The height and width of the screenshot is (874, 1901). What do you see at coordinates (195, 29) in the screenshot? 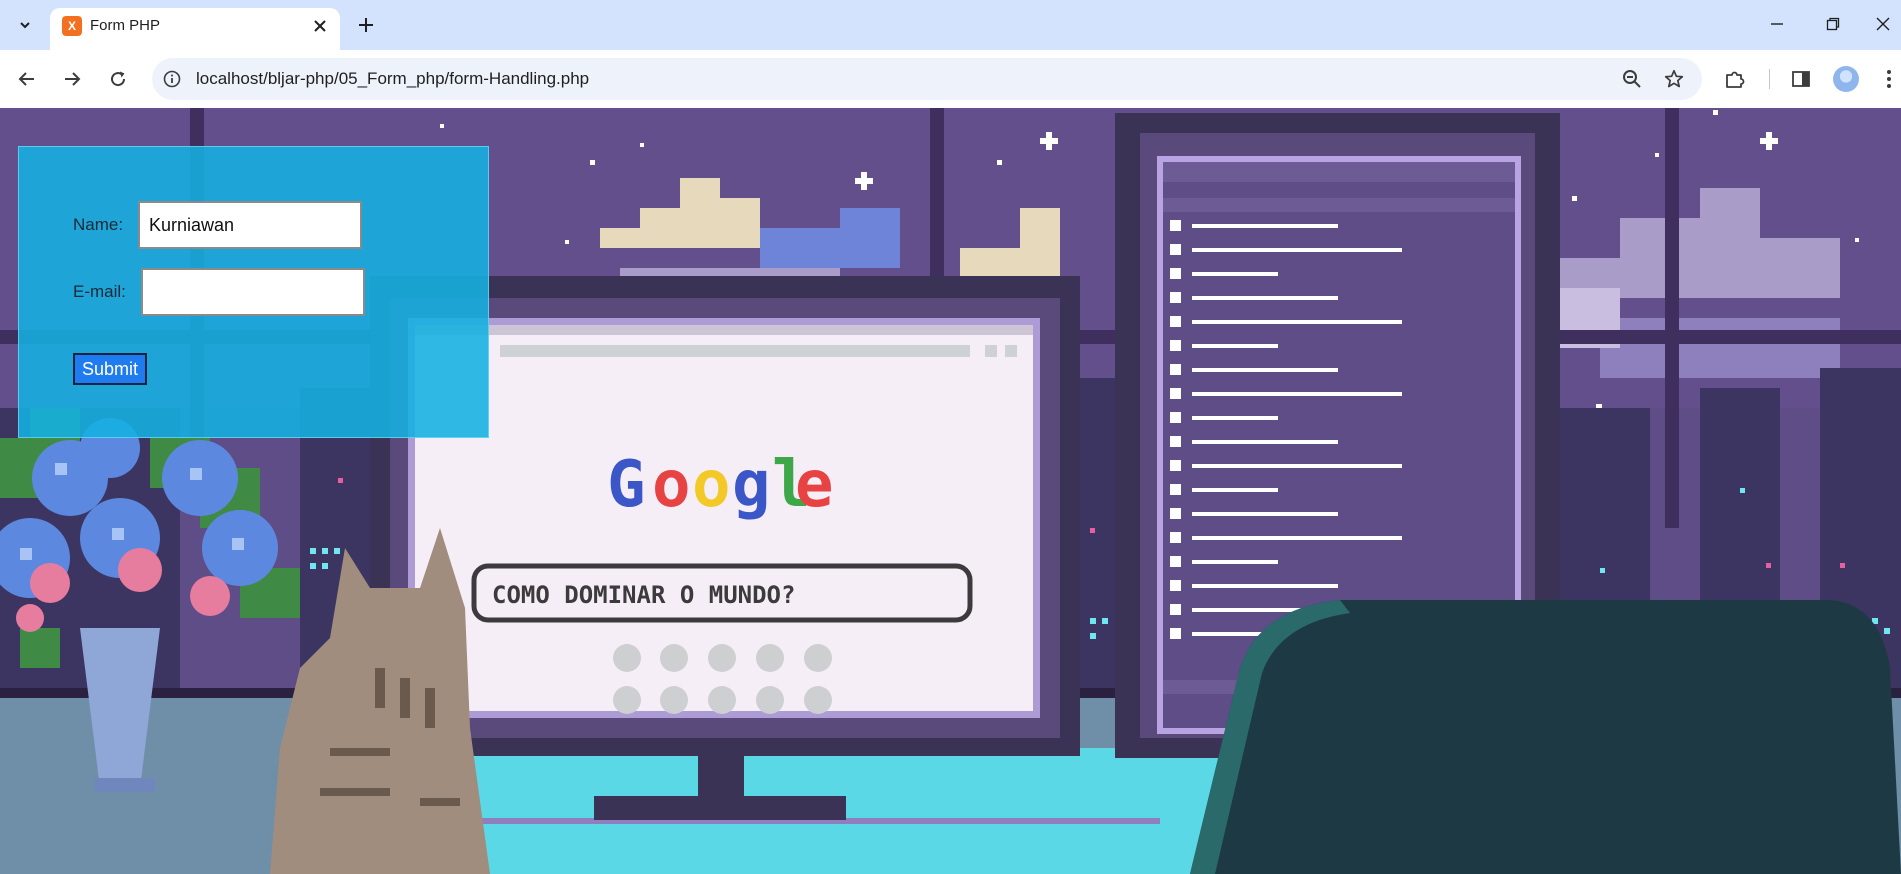
I see `tab-active: X Form PHP` at bounding box center [195, 29].